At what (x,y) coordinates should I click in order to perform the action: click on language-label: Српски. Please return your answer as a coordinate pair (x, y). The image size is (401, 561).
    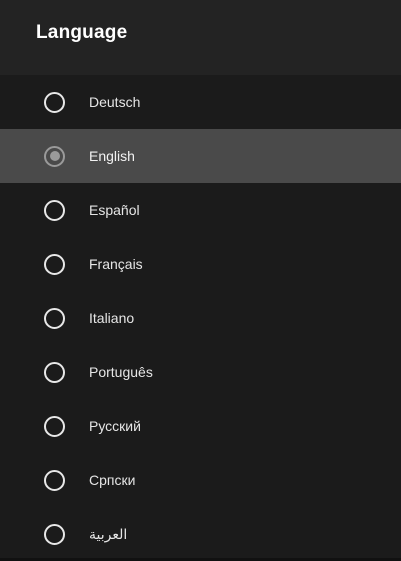
    Looking at the image, I should click on (112, 480).